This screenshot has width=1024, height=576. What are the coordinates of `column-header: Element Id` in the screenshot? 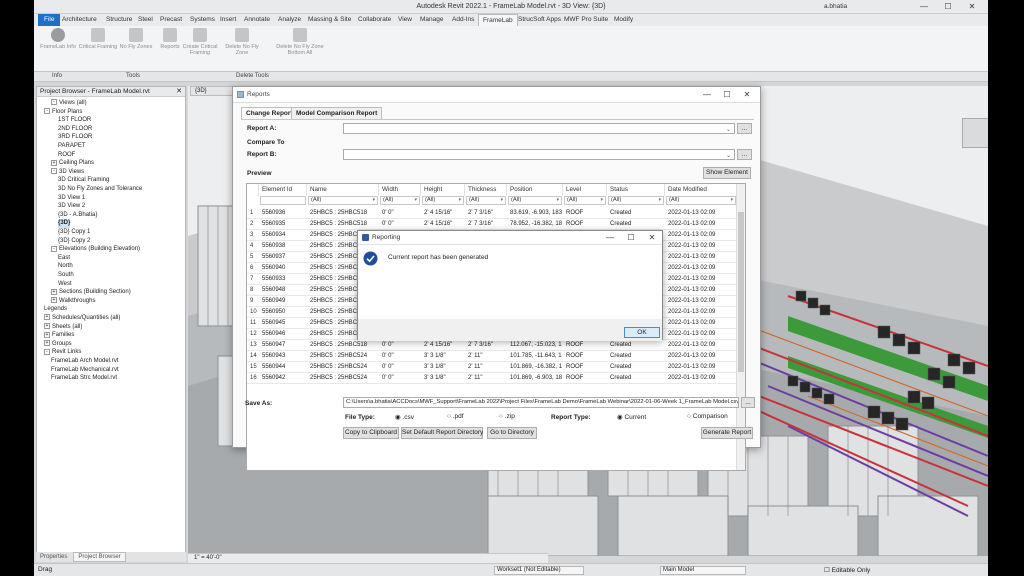 It's located at (283, 190).